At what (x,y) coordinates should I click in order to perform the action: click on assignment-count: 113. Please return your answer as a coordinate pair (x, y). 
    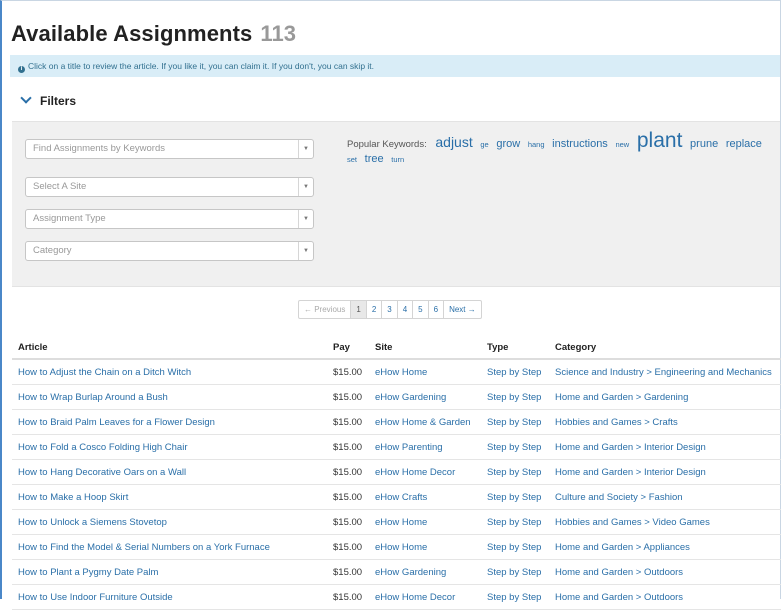
    Looking at the image, I should click on (278, 33).